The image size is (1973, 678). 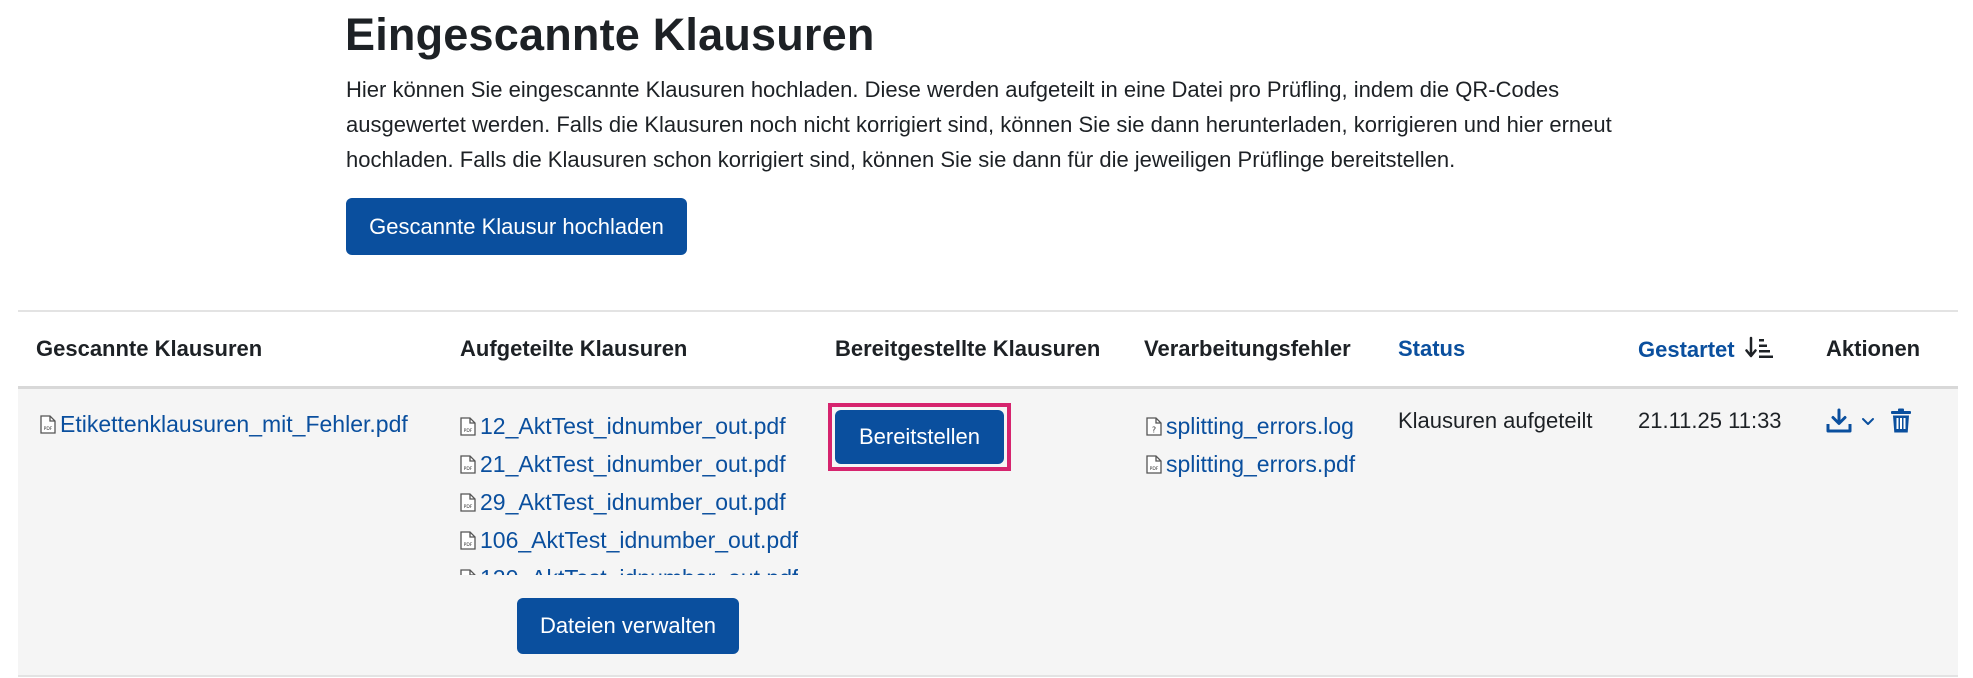 What do you see at coordinates (1686, 349) in the screenshot?
I see `column-header-started-label: Gestartet` at bounding box center [1686, 349].